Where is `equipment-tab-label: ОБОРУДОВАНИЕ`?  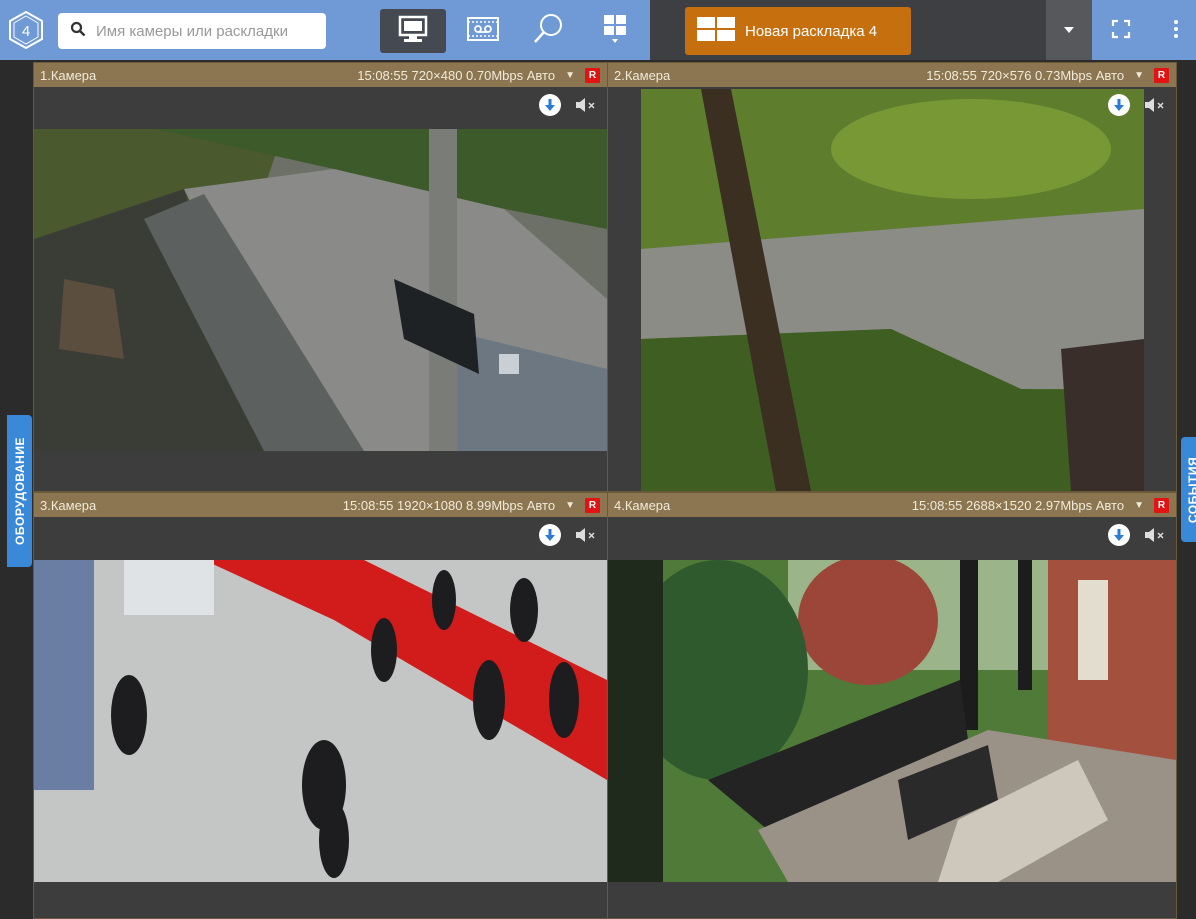
equipment-tab-label: ОБОРУДОВАНИЕ is located at coordinates (19, 491).